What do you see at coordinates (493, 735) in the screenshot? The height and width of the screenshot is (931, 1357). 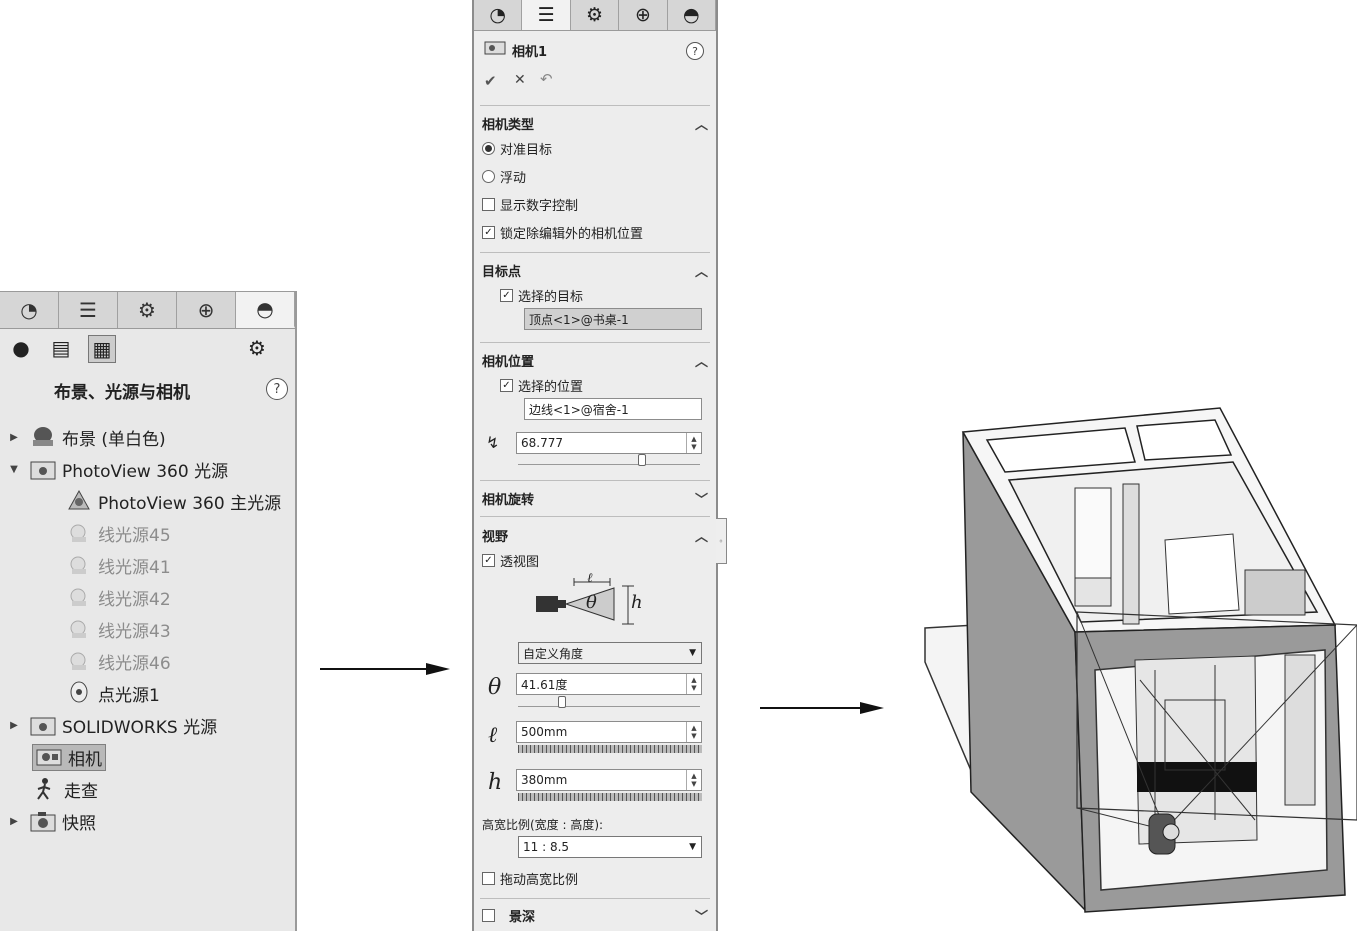 I see `length-symbol: ℓ` at bounding box center [493, 735].